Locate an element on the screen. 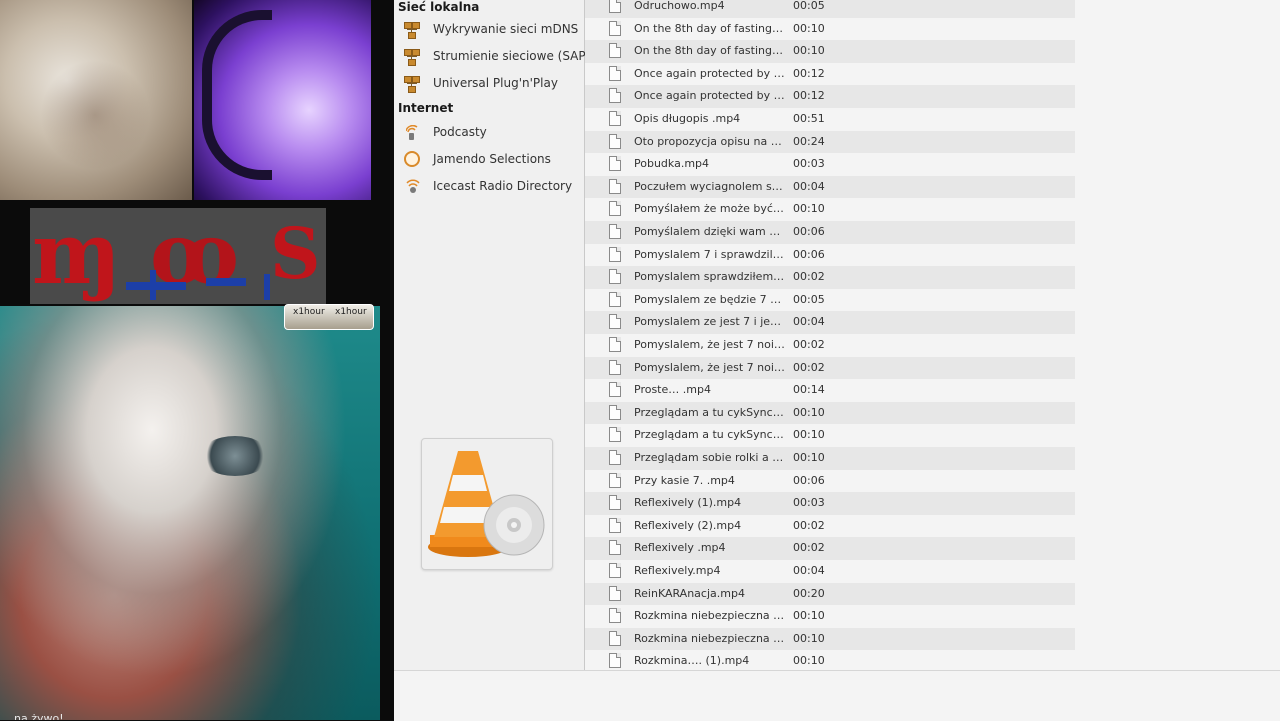 The image size is (1280, 721). live-caption: na żywo! is located at coordinates (39, 716).